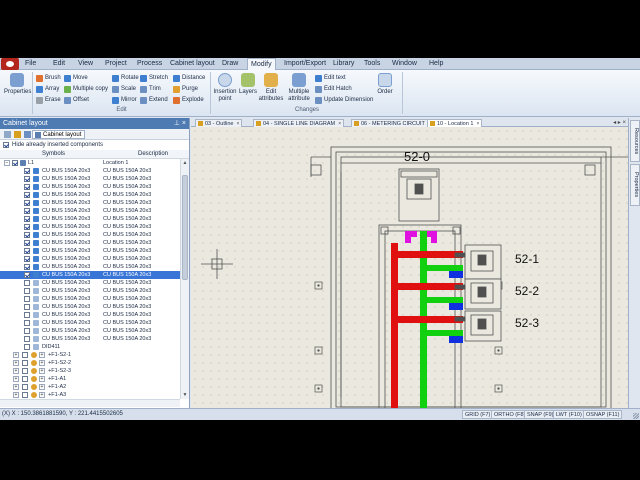  What do you see at coordinates (90, 387) in the screenshot?
I see `tree-row-group: + + +F1-A2` at bounding box center [90, 387].